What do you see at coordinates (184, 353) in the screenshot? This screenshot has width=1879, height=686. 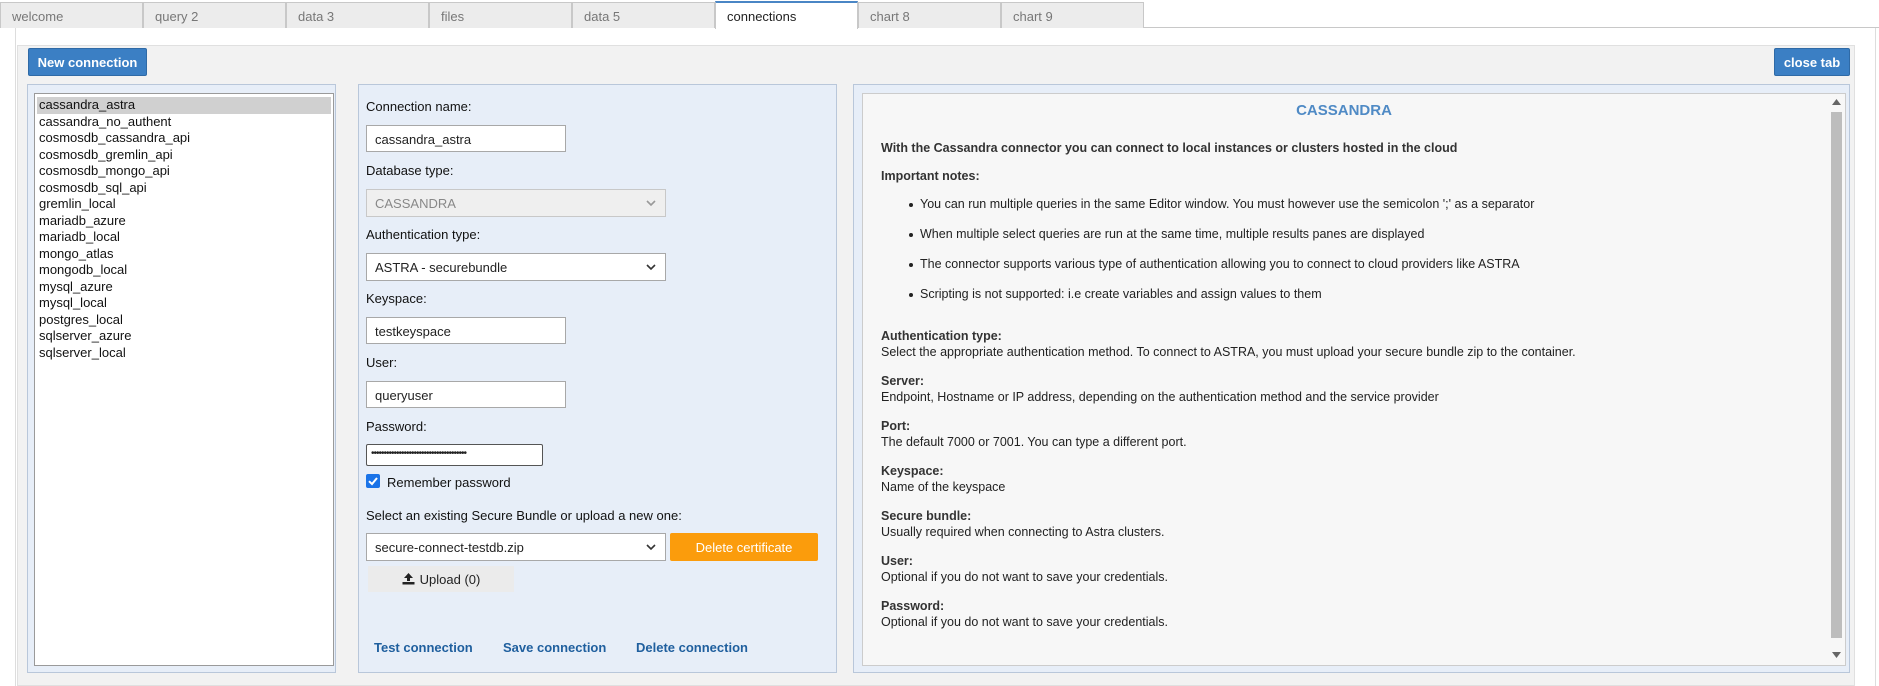 I see `list-item: sqlserver_local` at bounding box center [184, 353].